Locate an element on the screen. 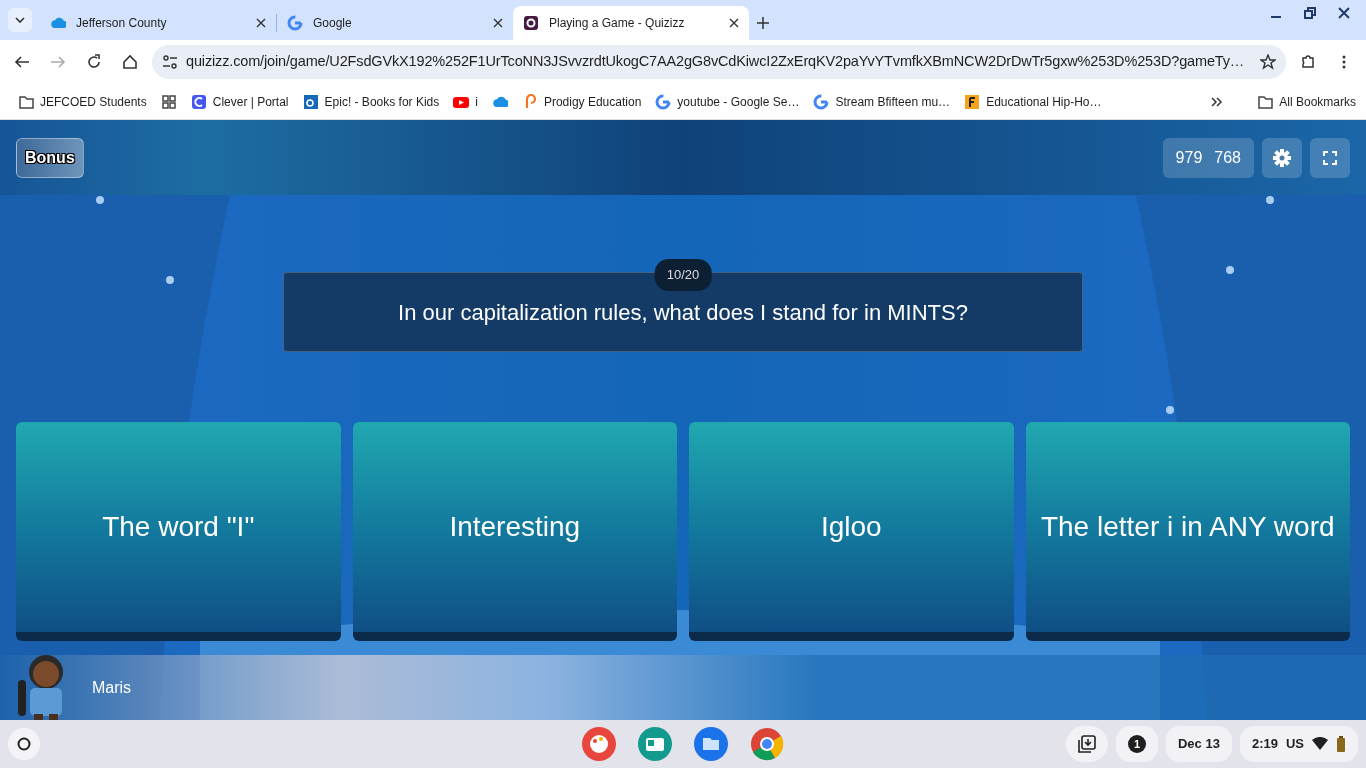 This screenshot has height=768, width=1366. launcher-icon is located at coordinates (24, 744).